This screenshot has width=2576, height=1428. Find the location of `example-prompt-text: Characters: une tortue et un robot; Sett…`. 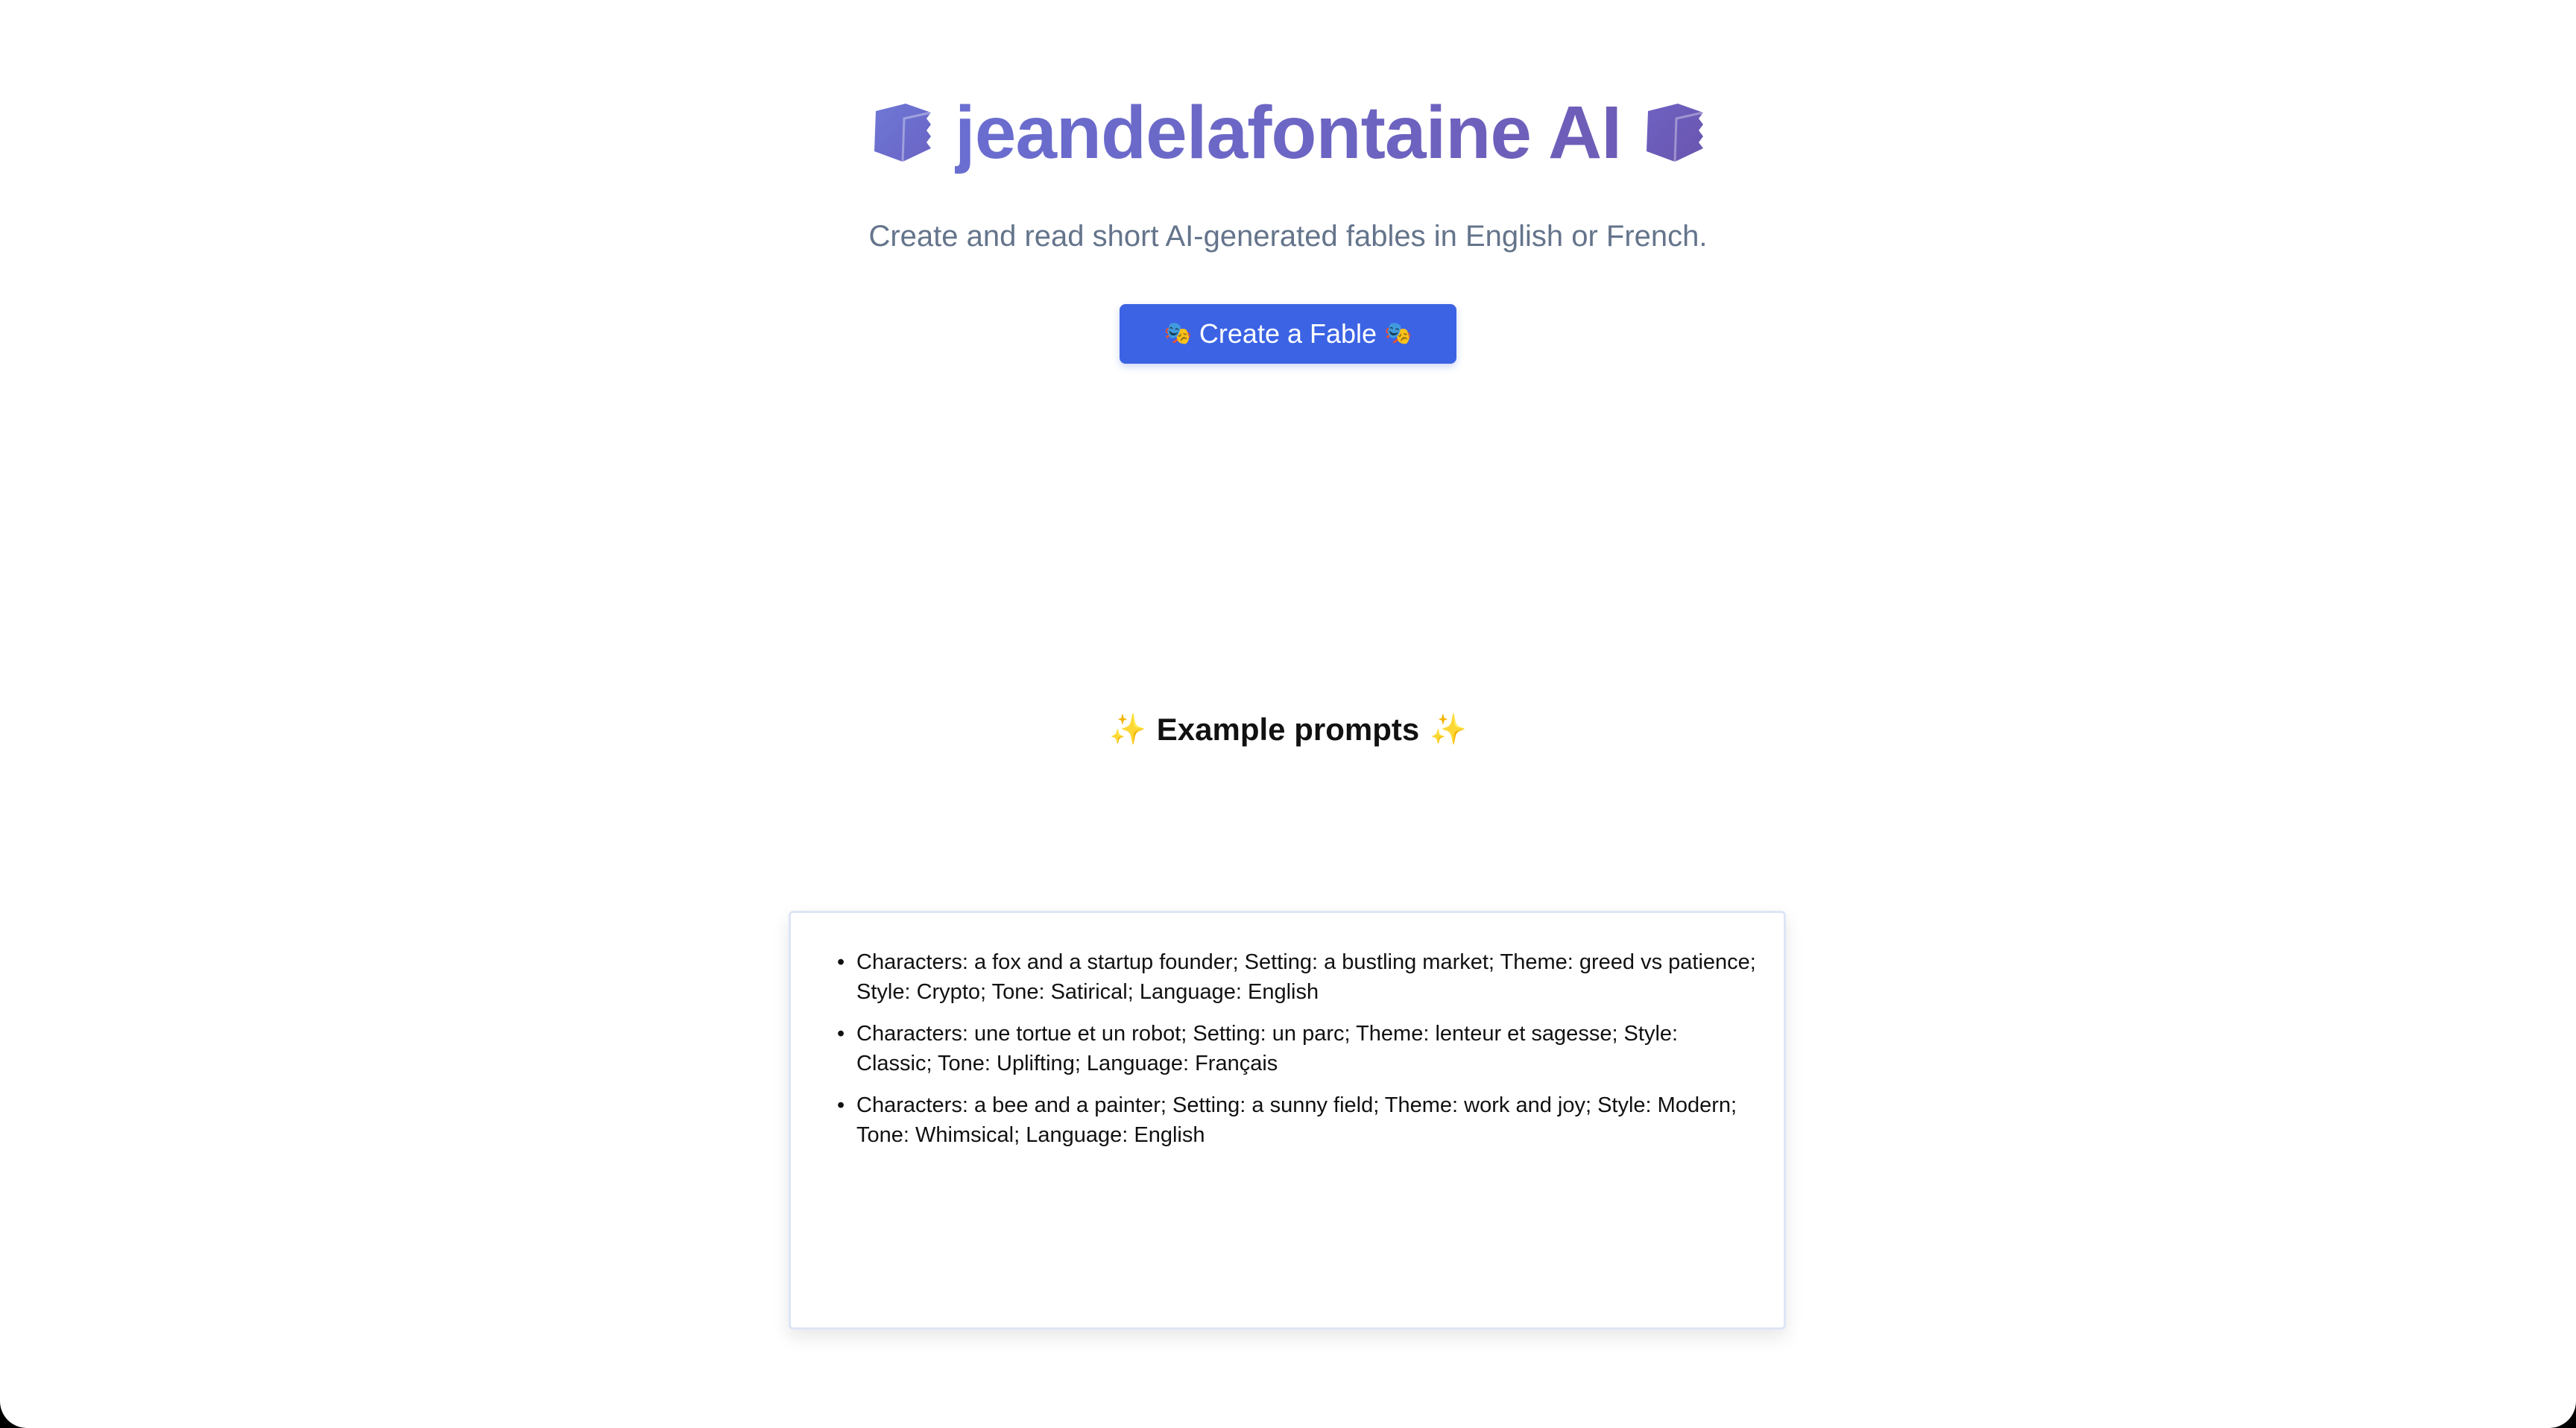

example-prompt-text: Characters: une tortue et un robot; Sett… is located at coordinates (1267, 1048).